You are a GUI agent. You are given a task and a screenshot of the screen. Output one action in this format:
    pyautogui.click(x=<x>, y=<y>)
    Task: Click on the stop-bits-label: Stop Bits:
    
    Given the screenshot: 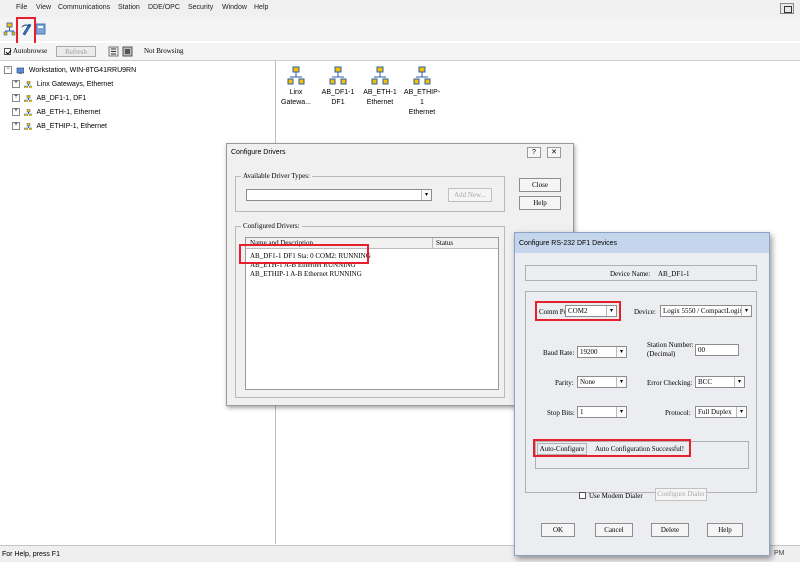 What is the action you would take?
    pyautogui.click(x=561, y=413)
    